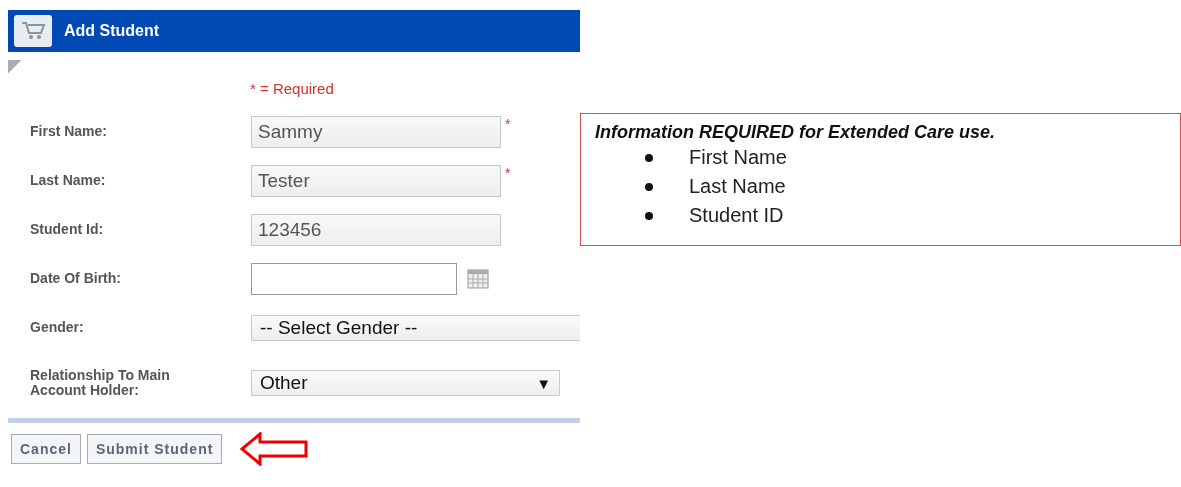  I want to click on field-label: Gender:, so click(57, 327).